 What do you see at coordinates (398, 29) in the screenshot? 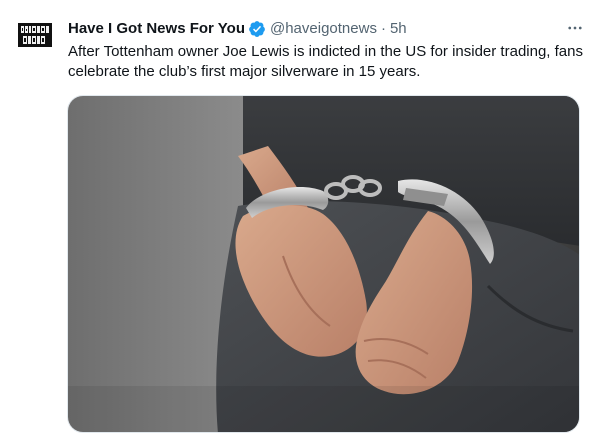
I see `tweet-timestamp: 5h` at bounding box center [398, 29].